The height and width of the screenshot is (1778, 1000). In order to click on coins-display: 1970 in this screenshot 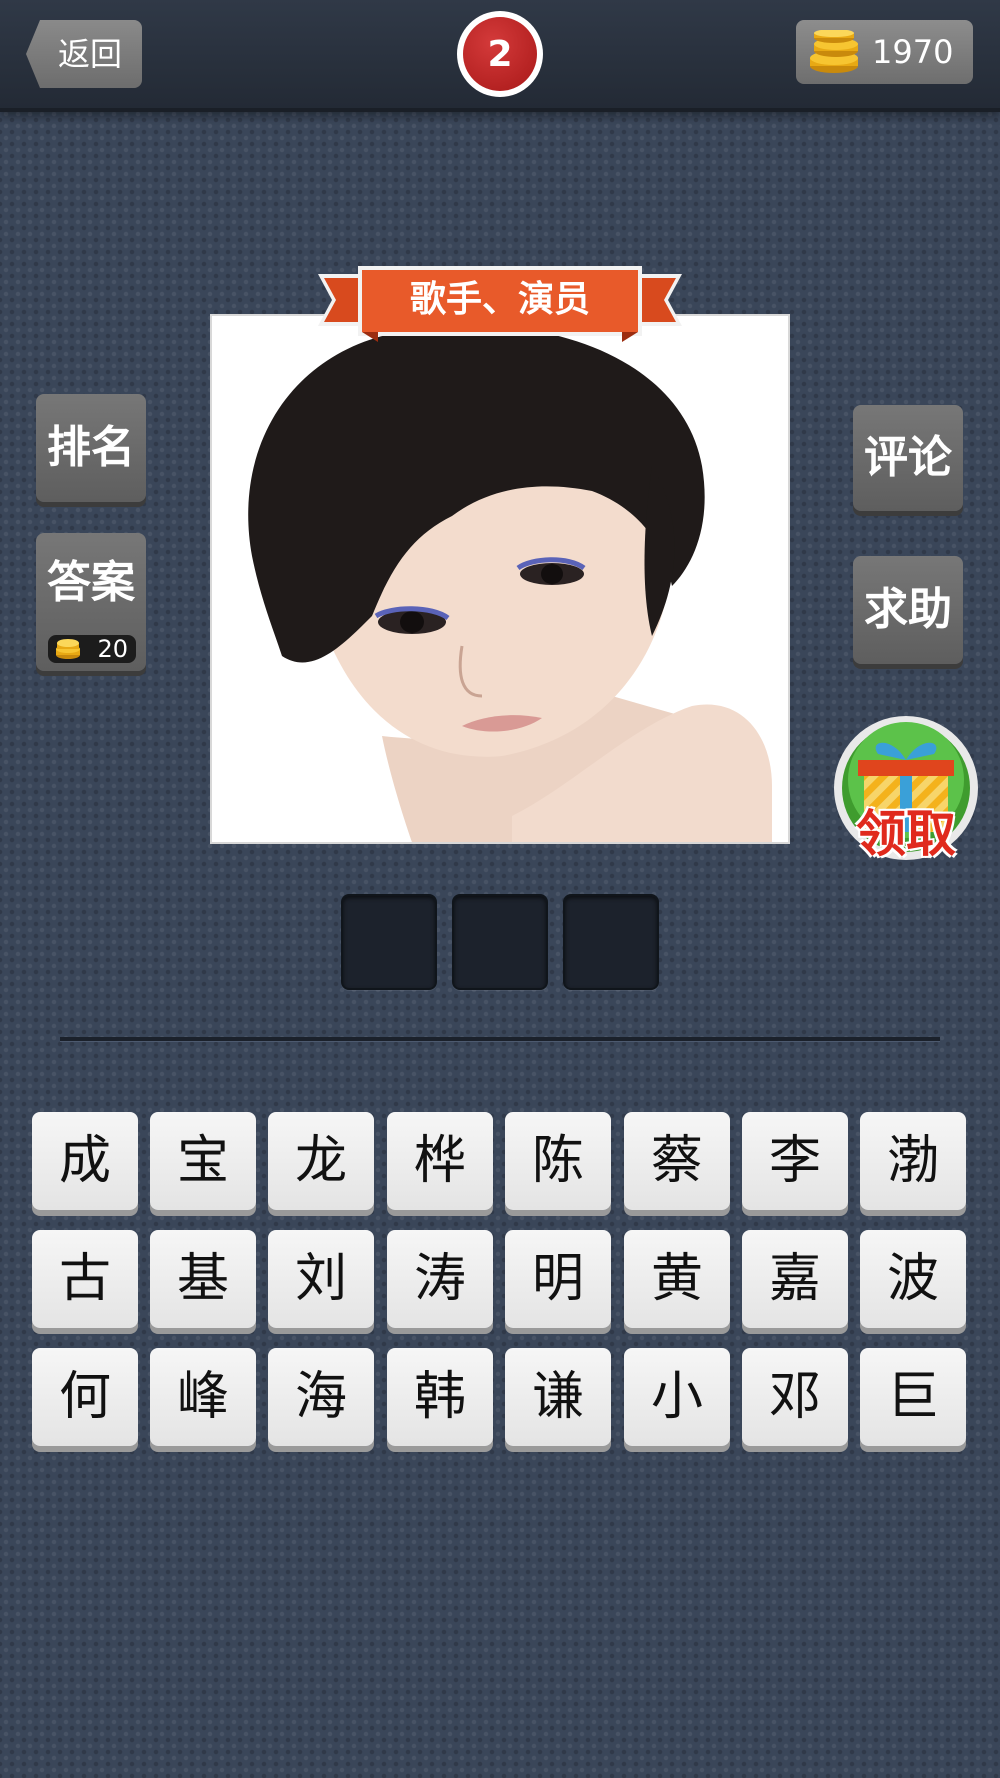, I will do `click(884, 52)`.